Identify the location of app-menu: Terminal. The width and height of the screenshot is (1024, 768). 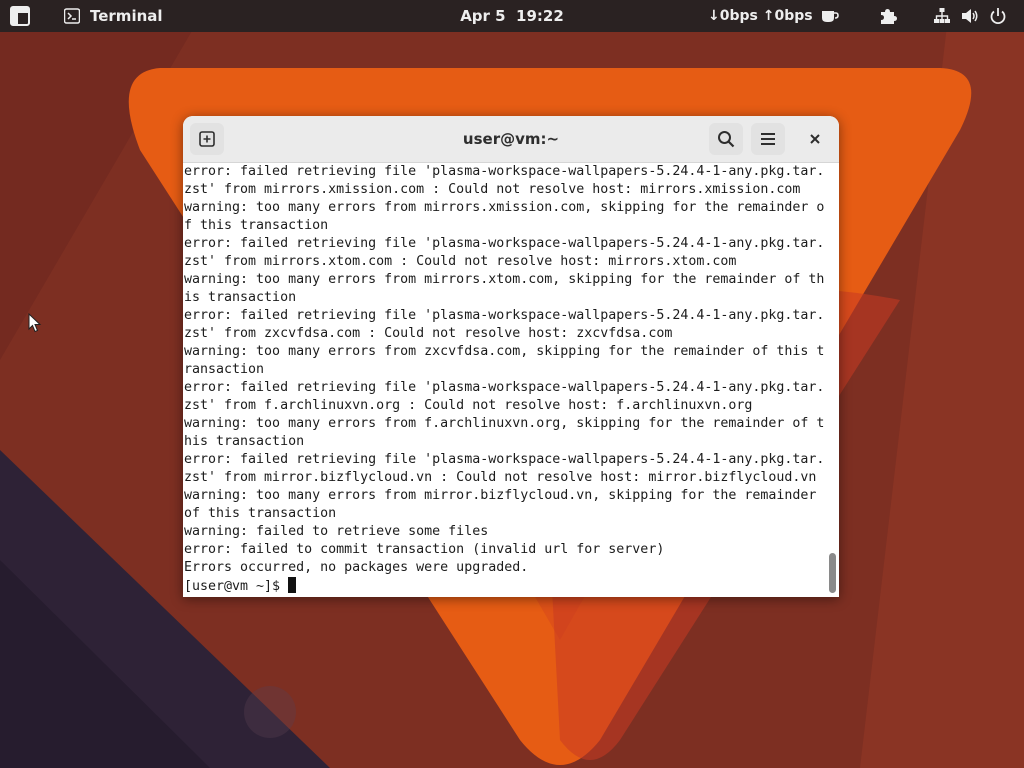
(112, 16).